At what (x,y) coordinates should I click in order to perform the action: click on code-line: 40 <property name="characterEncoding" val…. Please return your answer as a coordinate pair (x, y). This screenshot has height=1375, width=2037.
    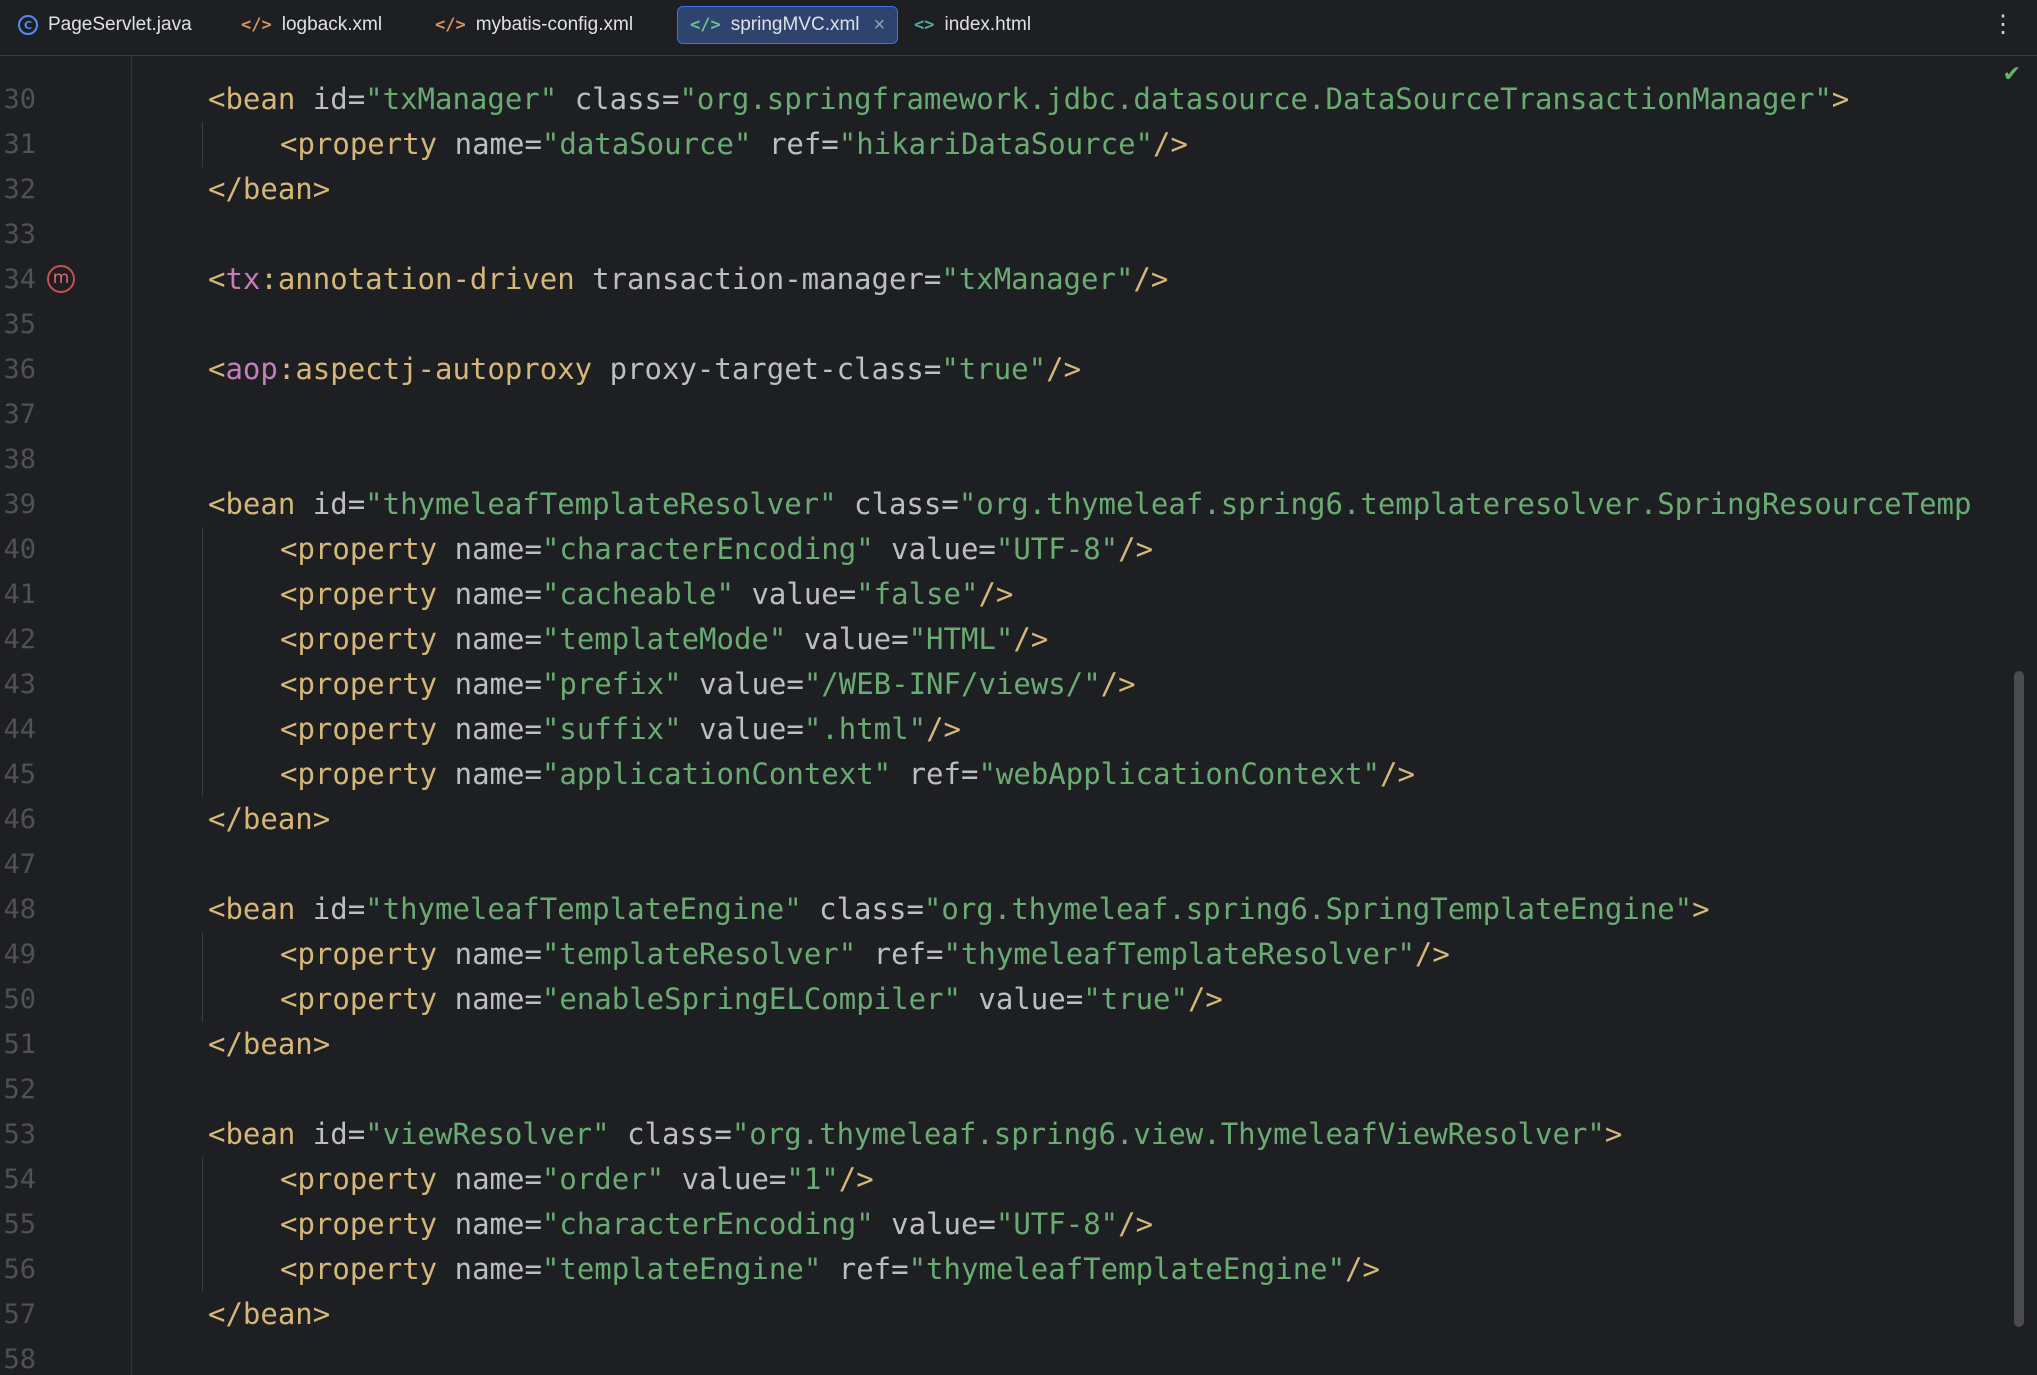
    Looking at the image, I should click on (1018, 549).